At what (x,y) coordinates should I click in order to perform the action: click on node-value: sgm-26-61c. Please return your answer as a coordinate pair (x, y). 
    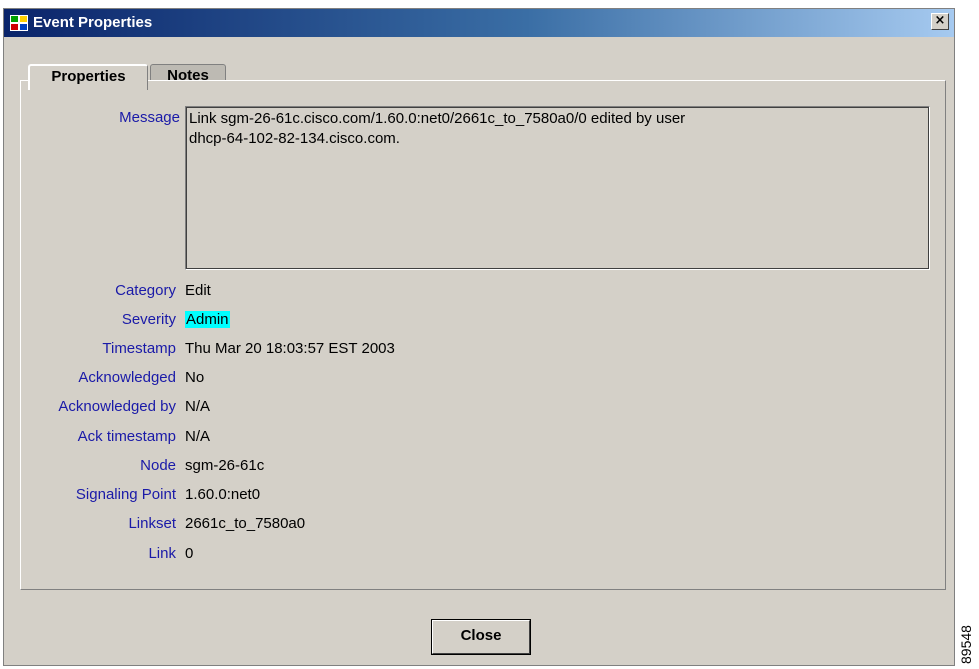
    Looking at the image, I should click on (225, 465).